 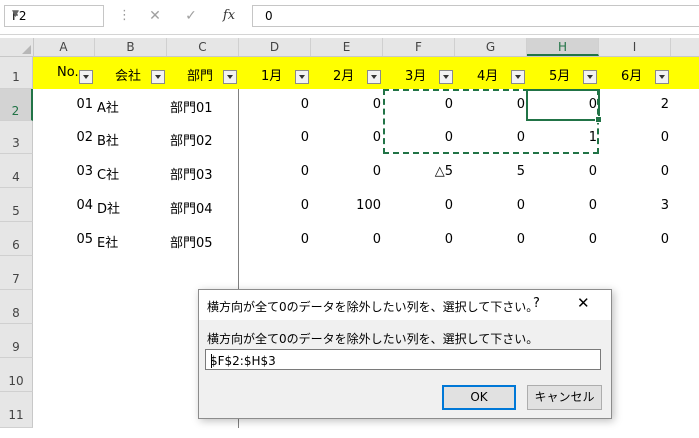 I want to click on select-all-button, so click(x=17, y=47).